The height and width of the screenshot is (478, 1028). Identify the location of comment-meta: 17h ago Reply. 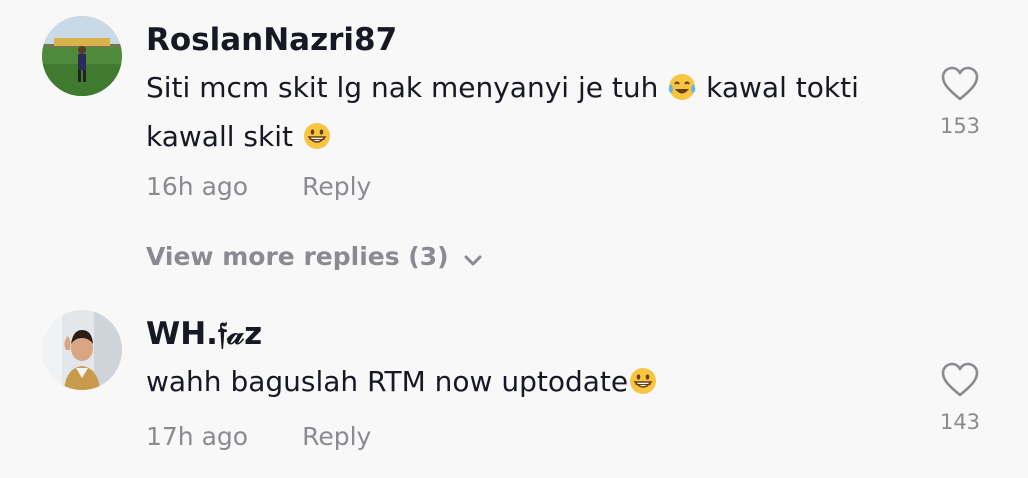
(258, 436).